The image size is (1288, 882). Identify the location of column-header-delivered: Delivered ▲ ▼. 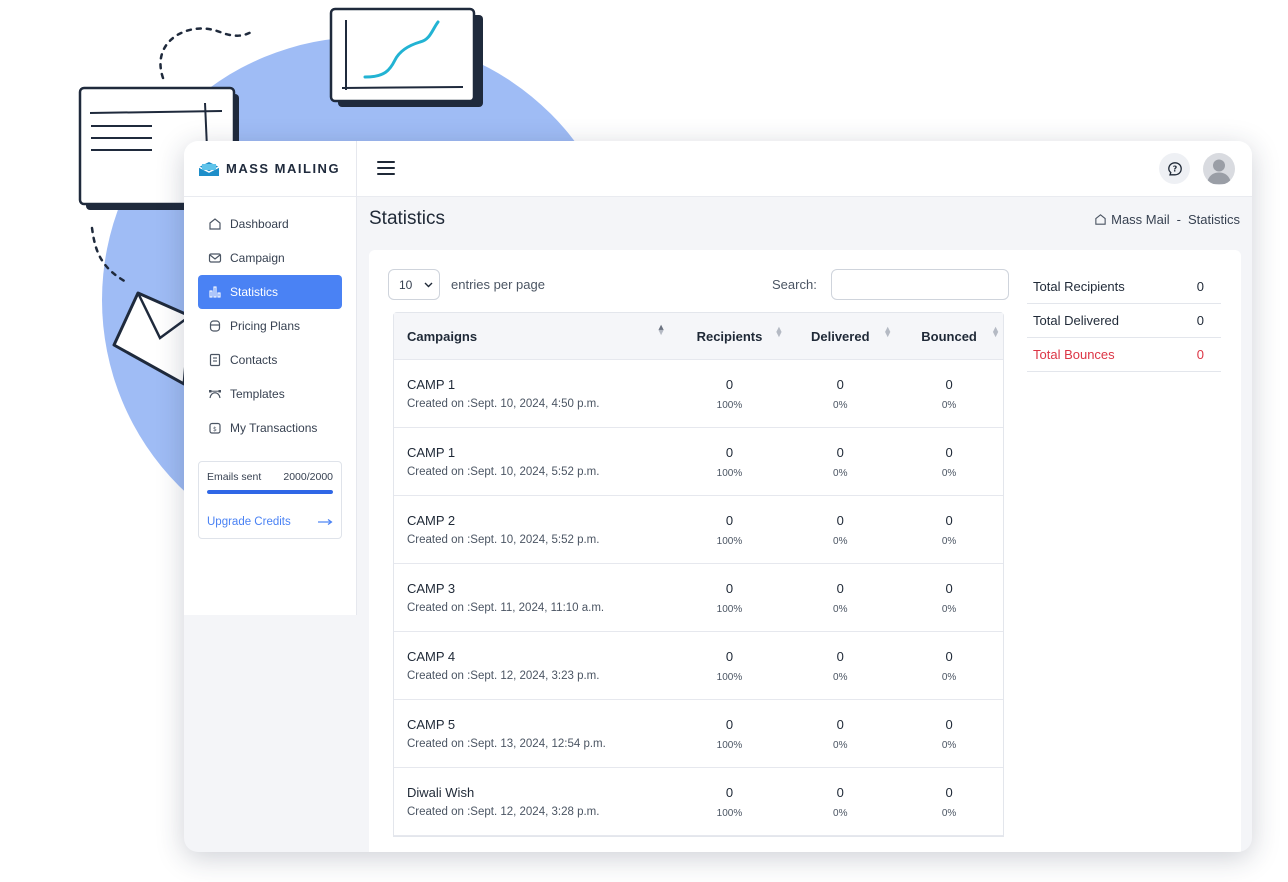
(840, 333).